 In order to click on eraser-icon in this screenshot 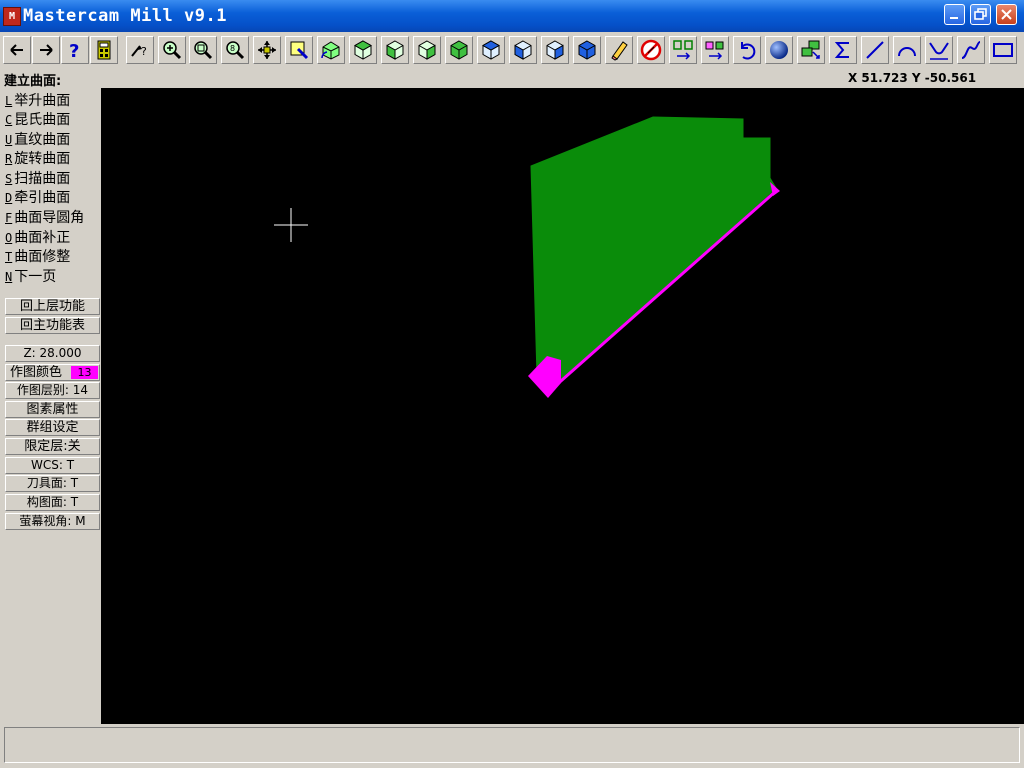, I will do `click(619, 51)`.